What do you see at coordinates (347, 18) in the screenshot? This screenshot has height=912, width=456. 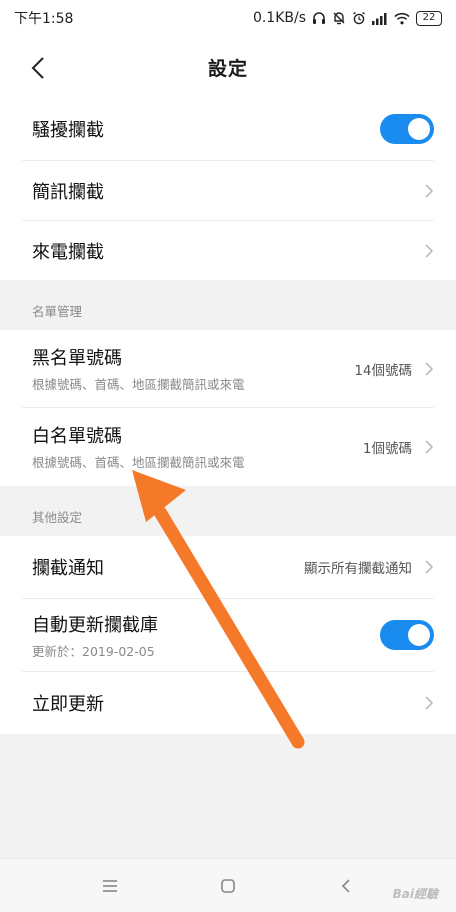 I see `status-icons: 0.1KB/s 22` at bounding box center [347, 18].